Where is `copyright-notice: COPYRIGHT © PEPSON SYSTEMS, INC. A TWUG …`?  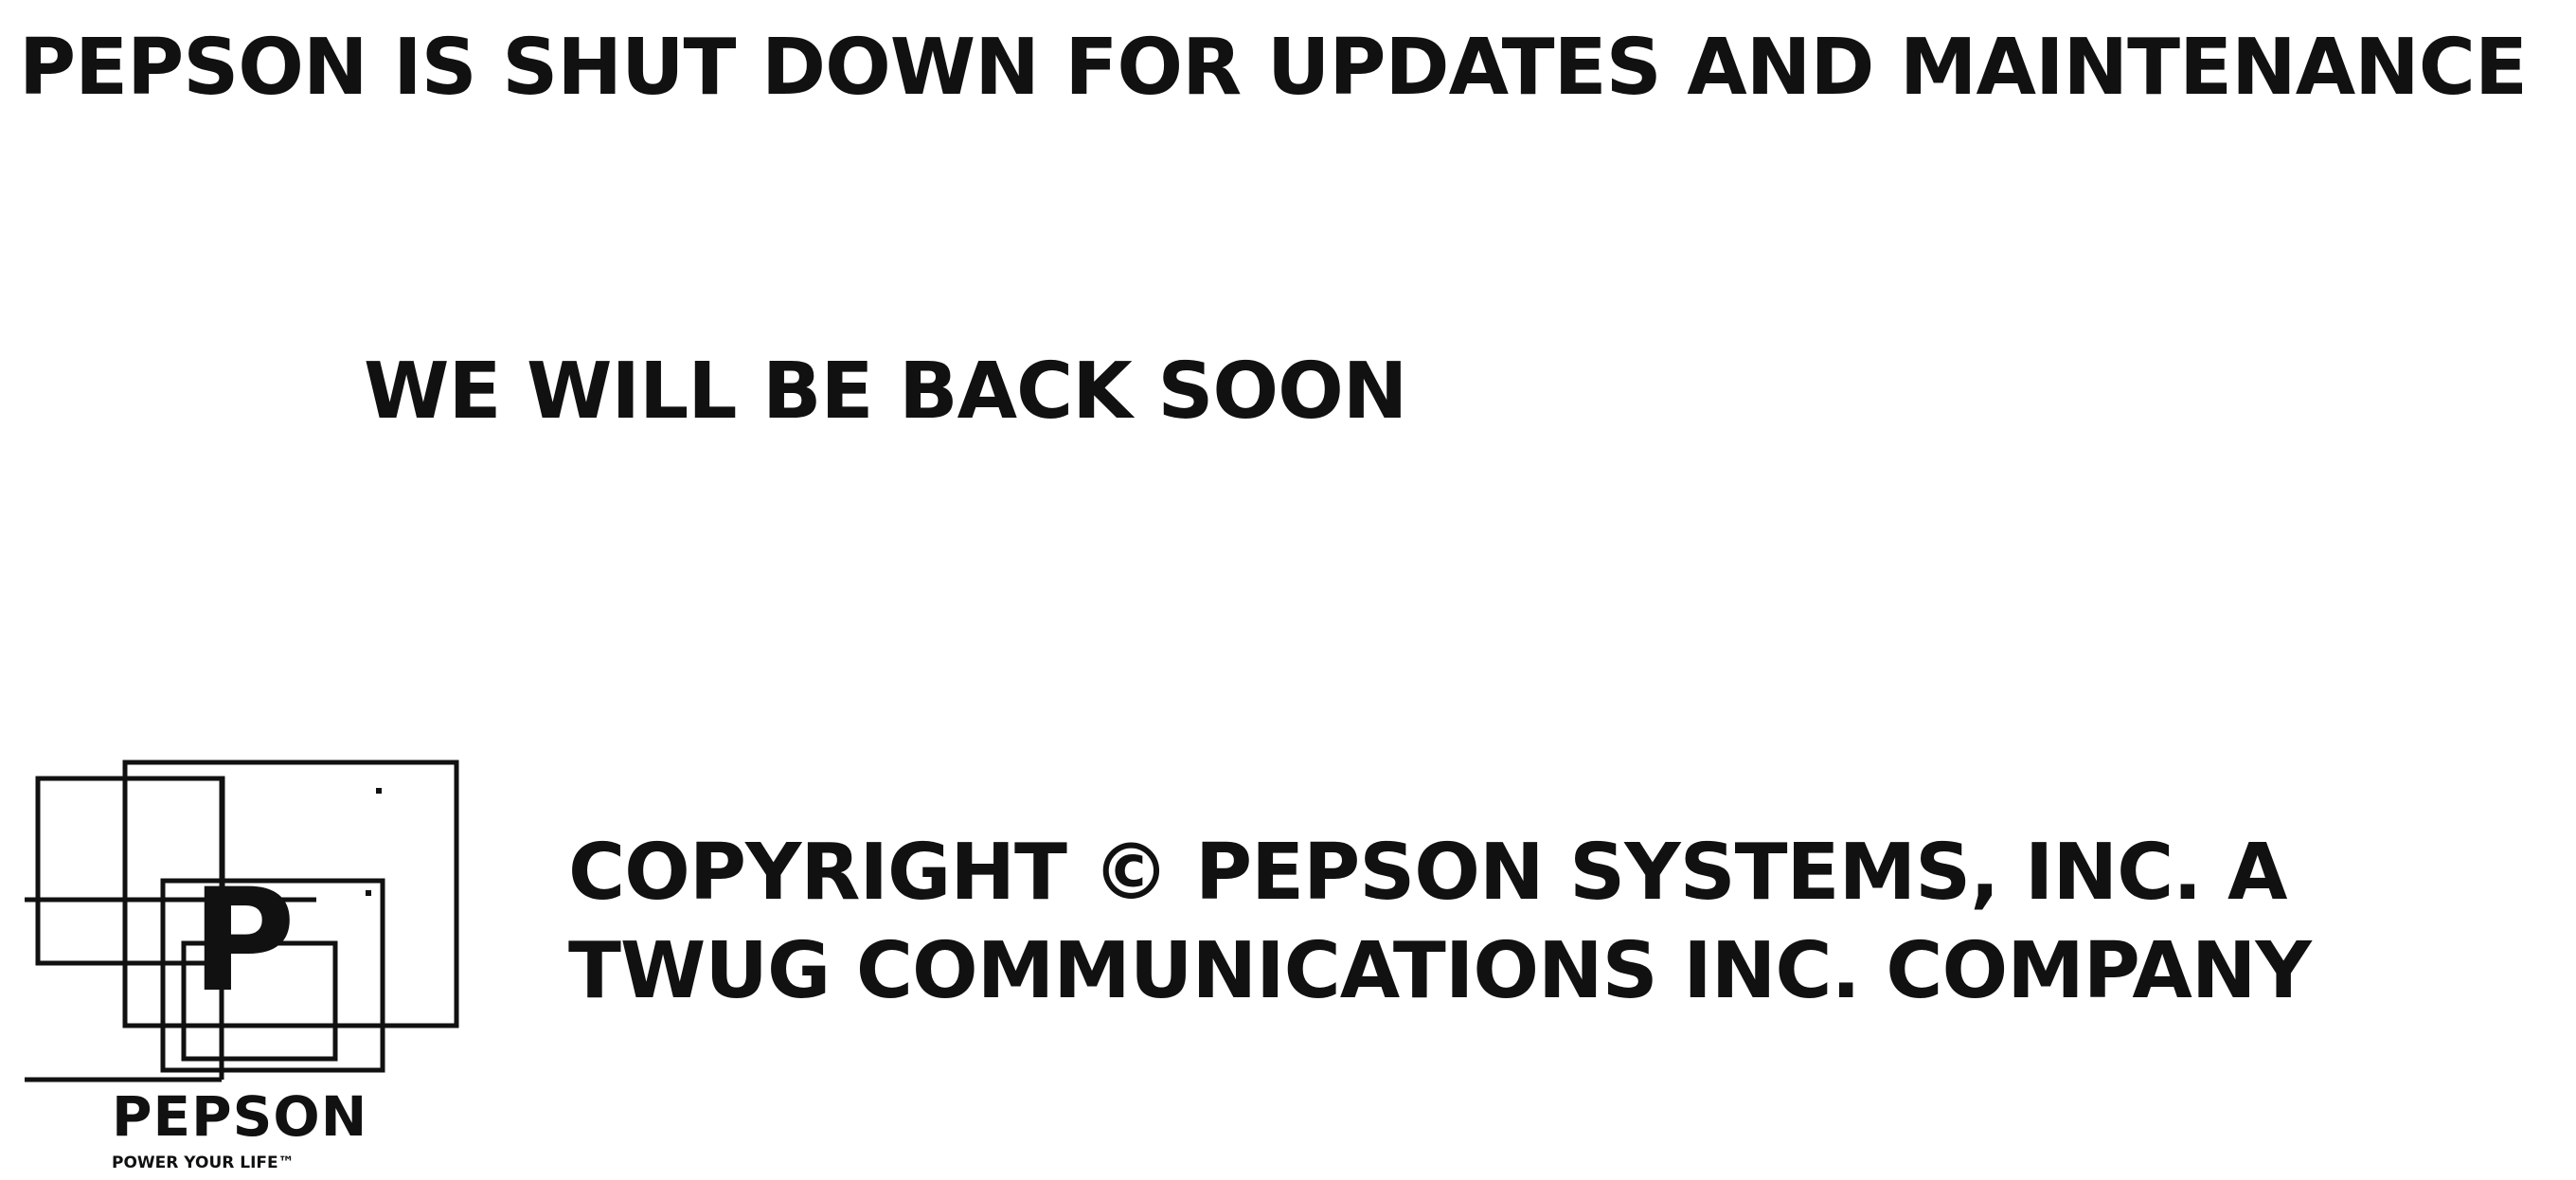
copyright-notice: COPYRIGHT © PEPSON SYSTEMS, INC. A TWUG … is located at coordinates (1440, 922).